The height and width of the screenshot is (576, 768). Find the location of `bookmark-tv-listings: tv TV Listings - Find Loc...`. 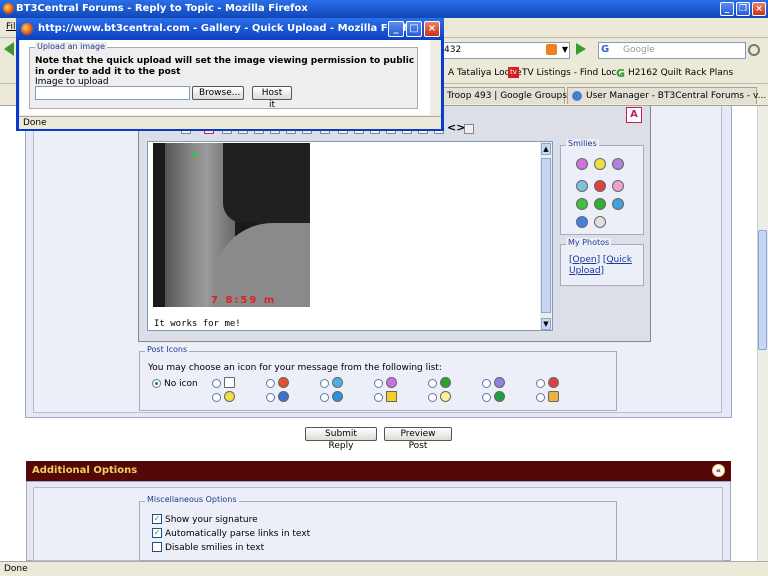

bookmark-tv-listings: tv TV Listings - Find Loc... is located at coordinates (566, 73).